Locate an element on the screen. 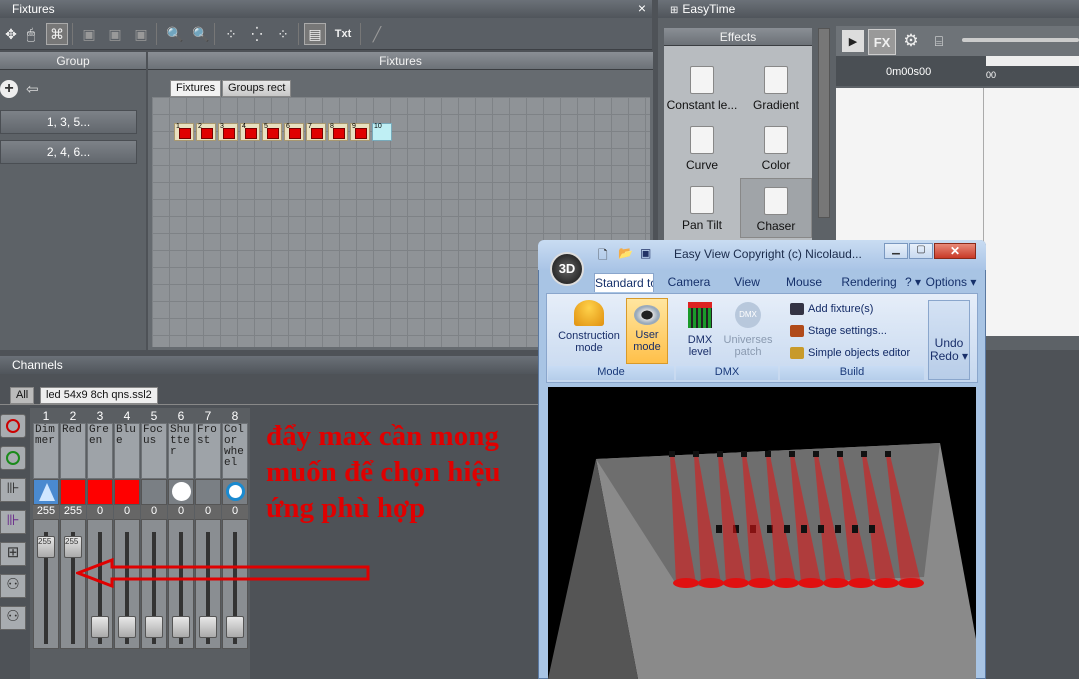 The width and height of the screenshot is (1079, 679). fixture-tile: 10 is located at coordinates (382, 132).